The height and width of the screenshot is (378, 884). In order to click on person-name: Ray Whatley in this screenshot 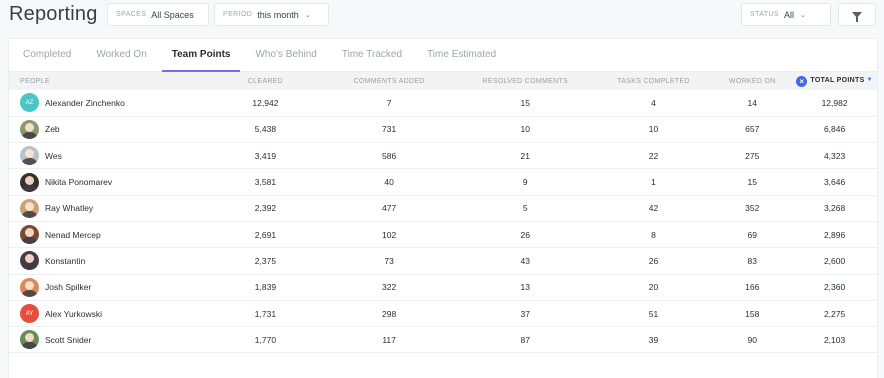, I will do `click(69, 208)`.